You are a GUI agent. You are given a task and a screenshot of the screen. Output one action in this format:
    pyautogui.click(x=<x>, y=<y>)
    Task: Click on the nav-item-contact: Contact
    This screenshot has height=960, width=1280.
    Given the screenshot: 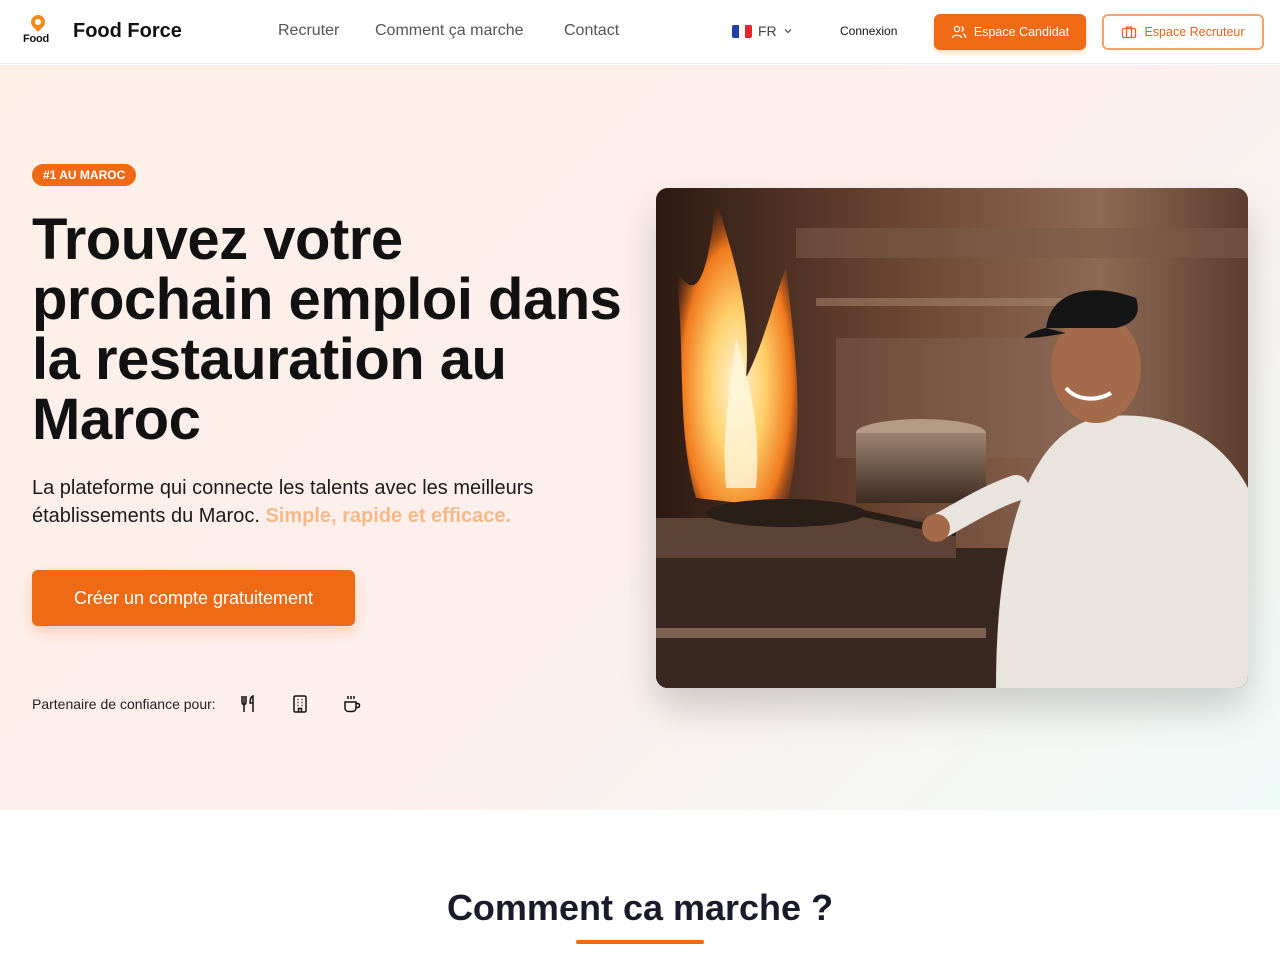 What is the action you would take?
    pyautogui.click(x=591, y=31)
    